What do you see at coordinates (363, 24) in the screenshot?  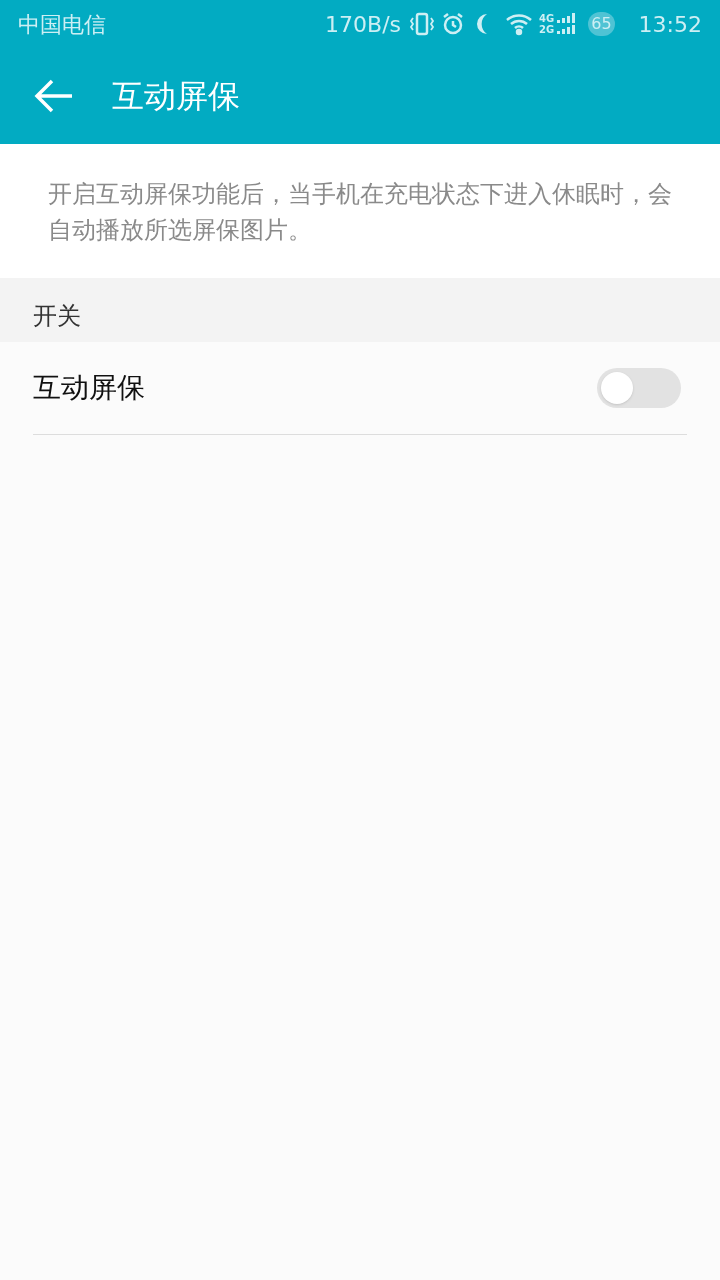 I see `network-speed: 170B/s` at bounding box center [363, 24].